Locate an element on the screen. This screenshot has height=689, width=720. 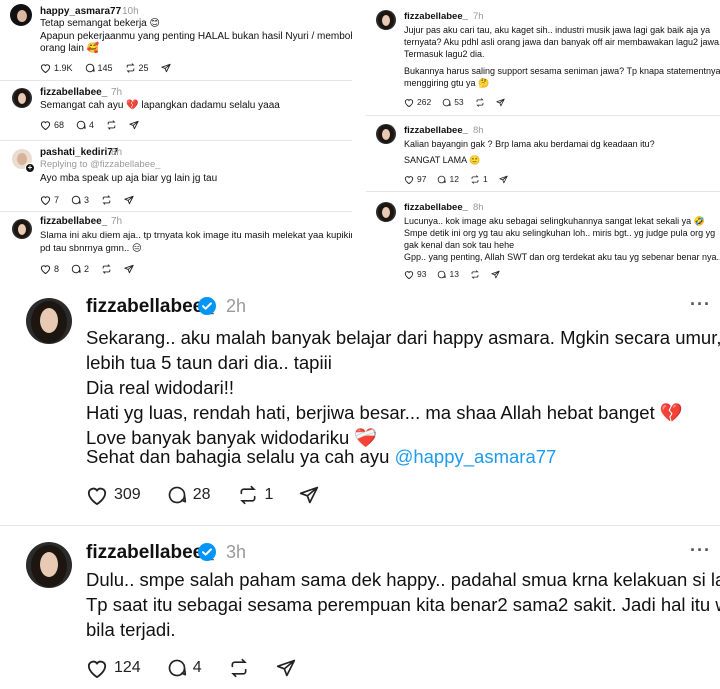
like-button: 7 is located at coordinates (49, 200).